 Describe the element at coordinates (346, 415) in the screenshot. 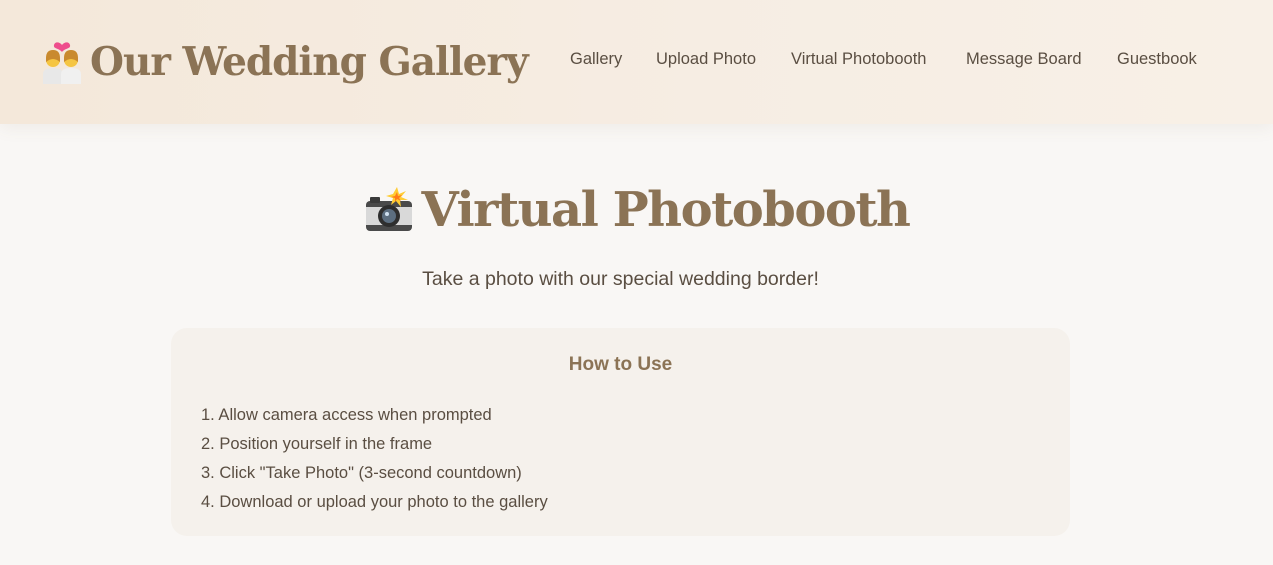

I see `instruction-step: 1. Allow camera access when prompted` at that location.